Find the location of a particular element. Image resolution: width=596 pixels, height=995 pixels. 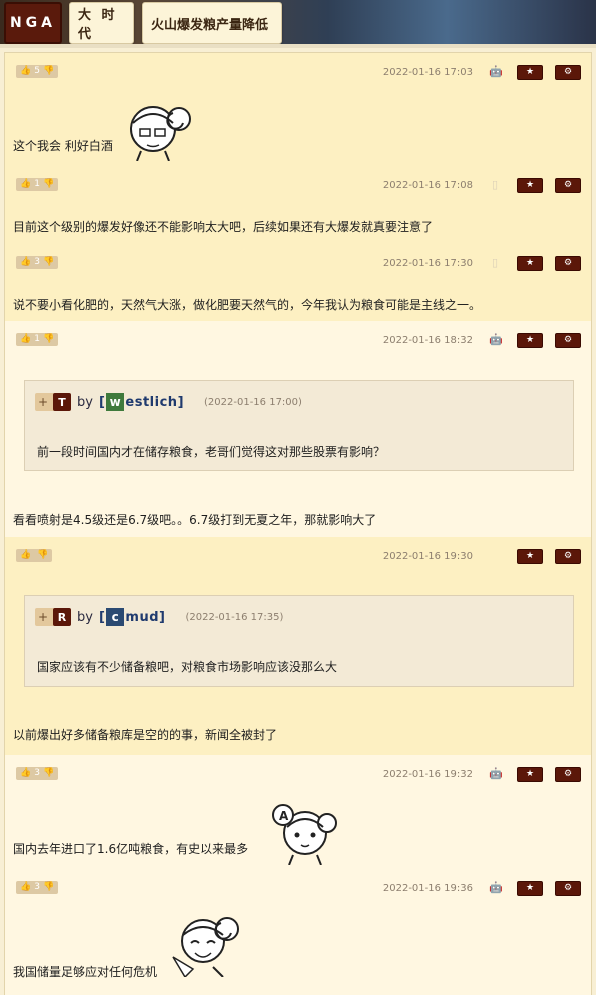

post-date: 2022-01-16 17:30 is located at coordinates (427, 263).